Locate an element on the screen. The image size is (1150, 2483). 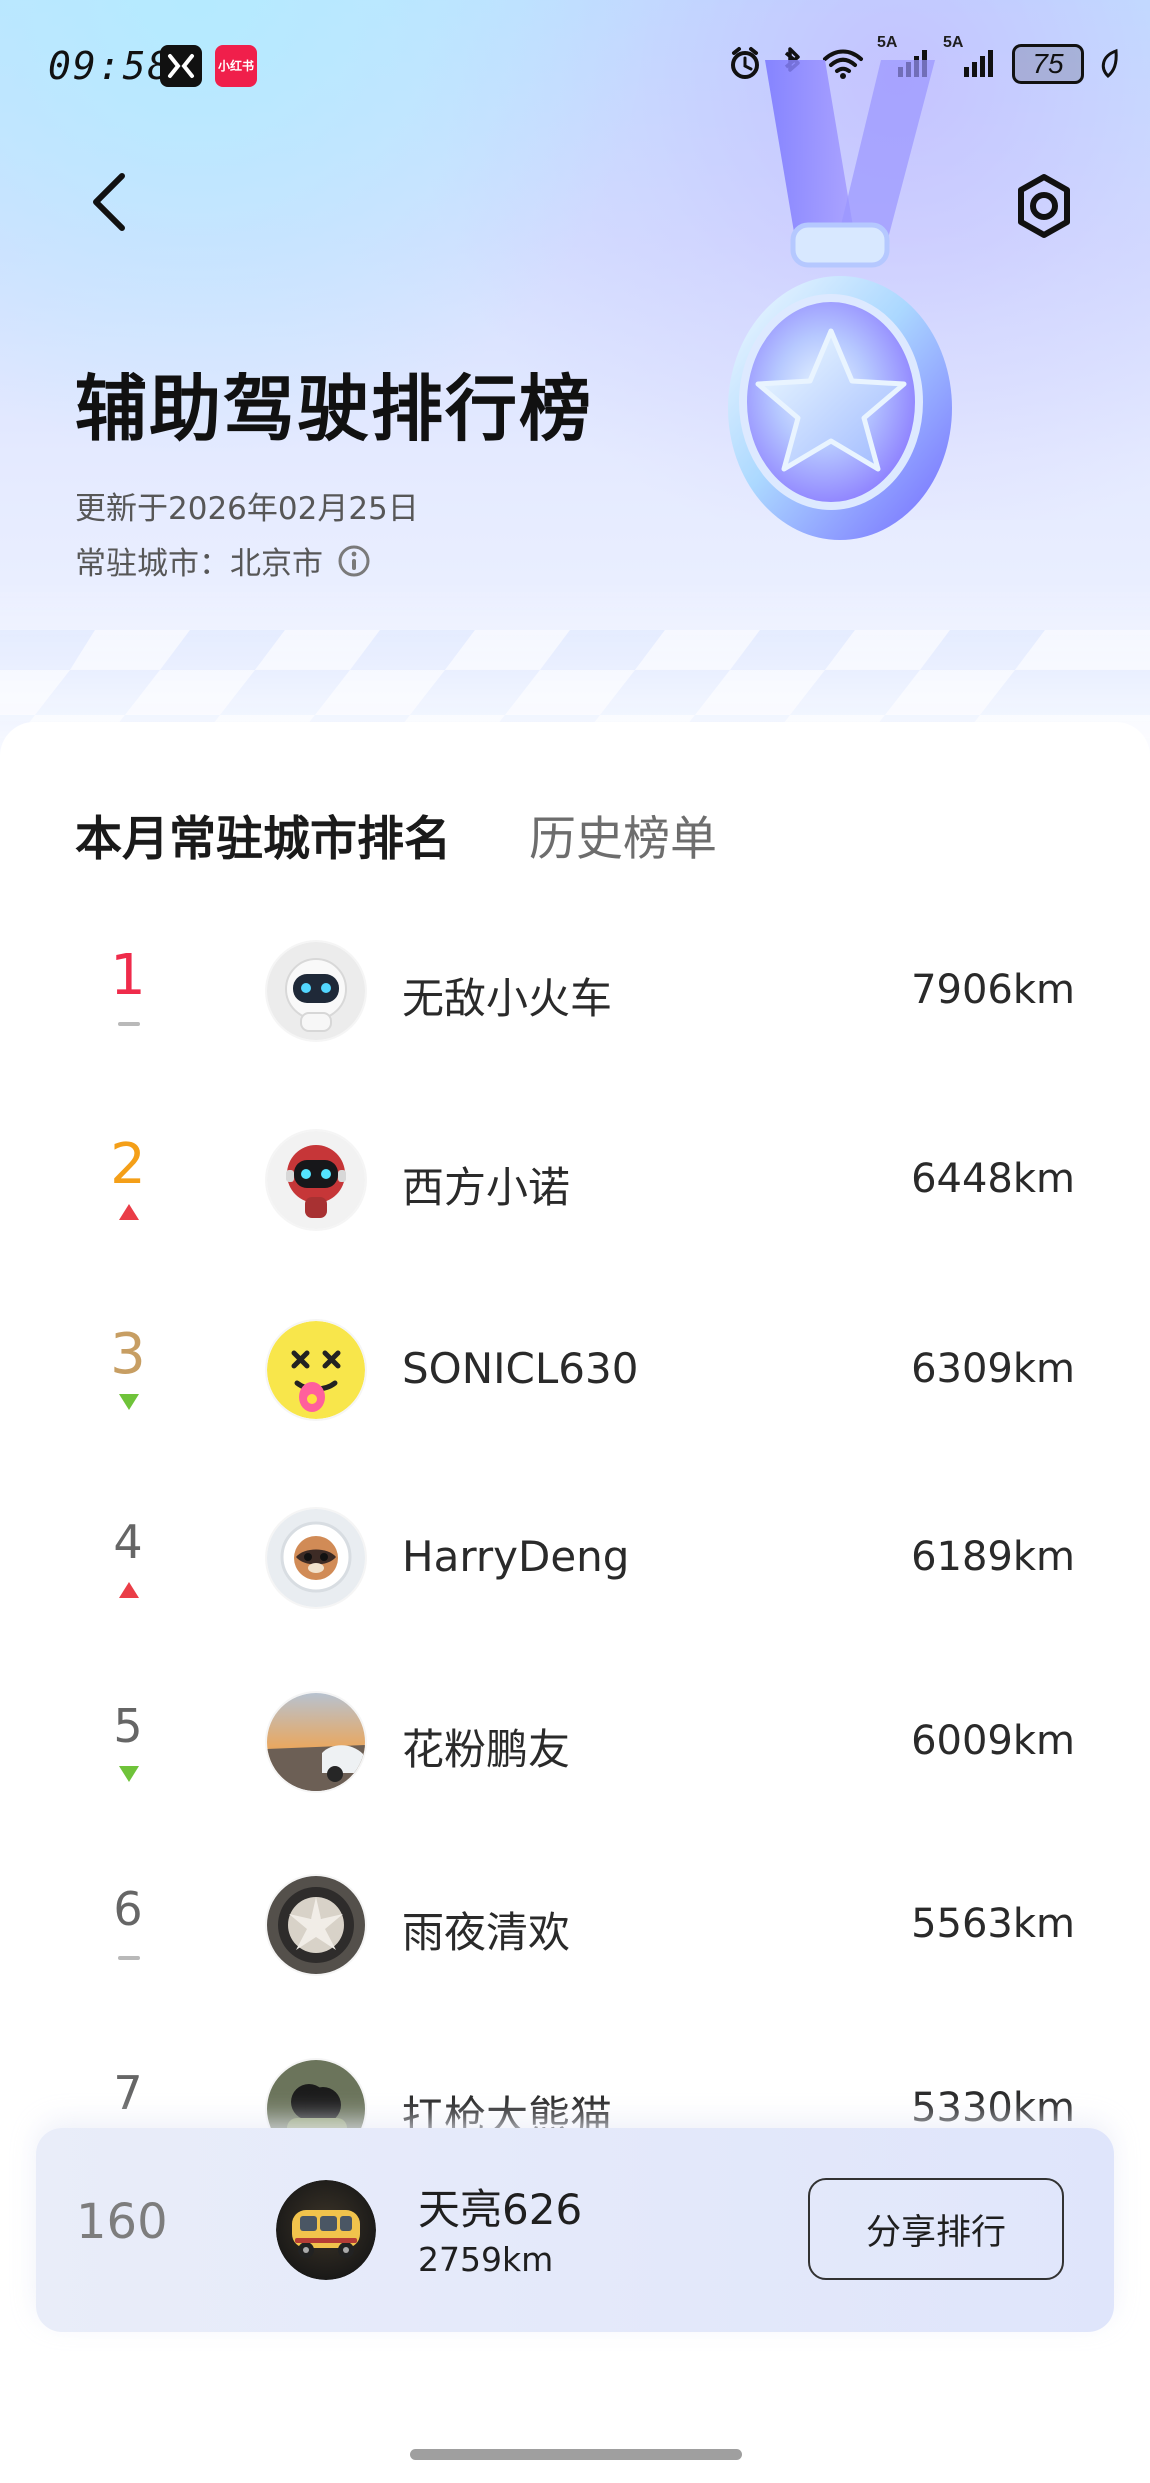
resident-city-line: 常驻城市：北京市 is located at coordinates (223, 560).